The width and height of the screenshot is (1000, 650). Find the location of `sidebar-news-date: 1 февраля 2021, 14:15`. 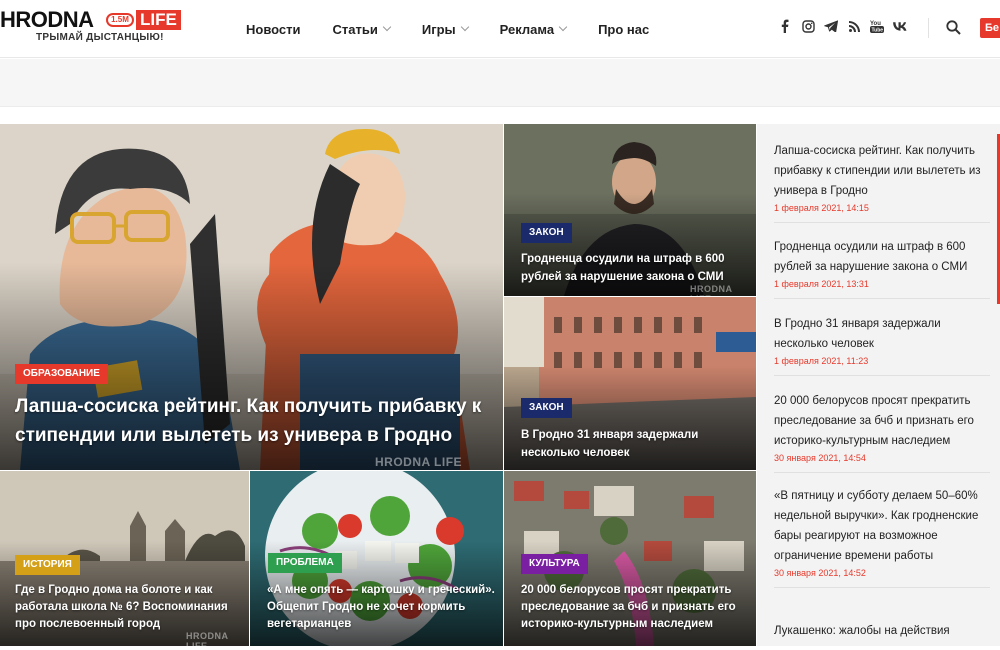

sidebar-news-date: 1 февраля 2021, 14:15 is located at coordinates (821, 208).